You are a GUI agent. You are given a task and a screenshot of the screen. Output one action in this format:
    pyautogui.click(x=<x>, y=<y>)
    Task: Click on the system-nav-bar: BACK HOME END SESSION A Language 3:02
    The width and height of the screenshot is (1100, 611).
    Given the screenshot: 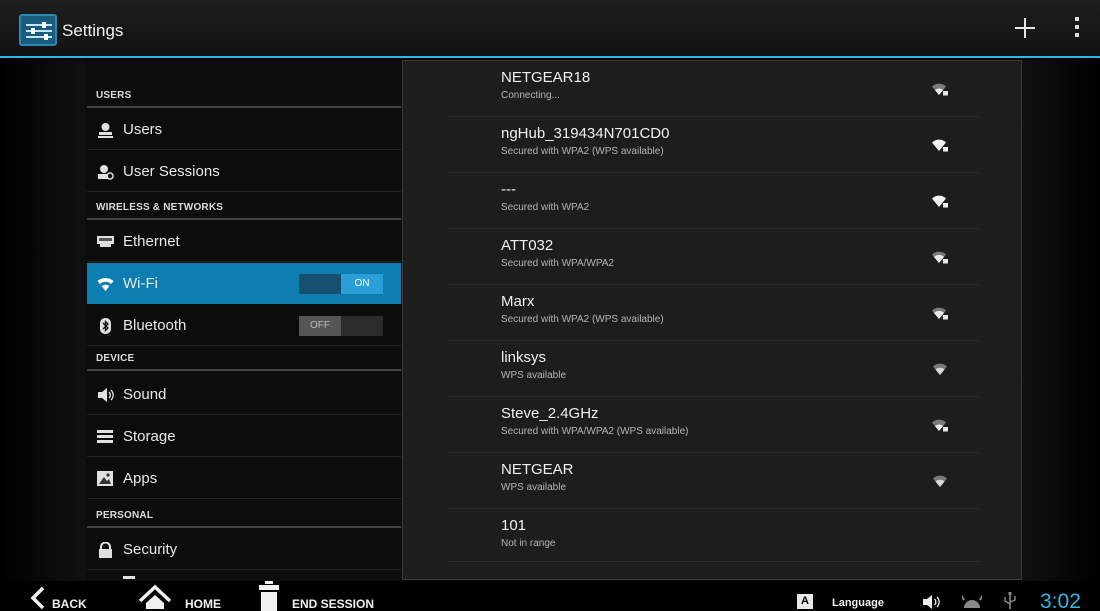 What is the action you would take?
    pyautogui.click(x=550, y=596)
    